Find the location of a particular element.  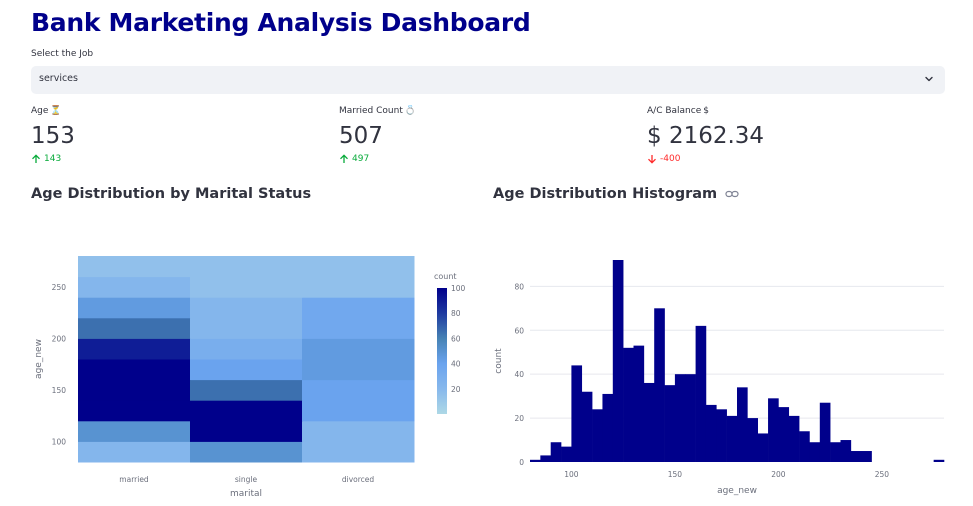

y-tick-label: 0 is located at coordinates (521, 462).